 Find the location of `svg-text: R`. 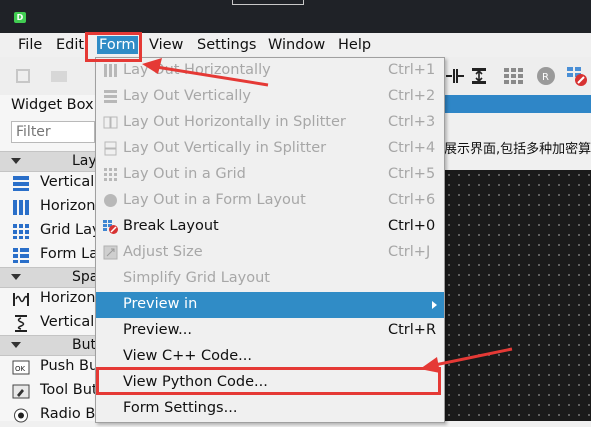

svg-text: R is located at coordinates (545, 77).